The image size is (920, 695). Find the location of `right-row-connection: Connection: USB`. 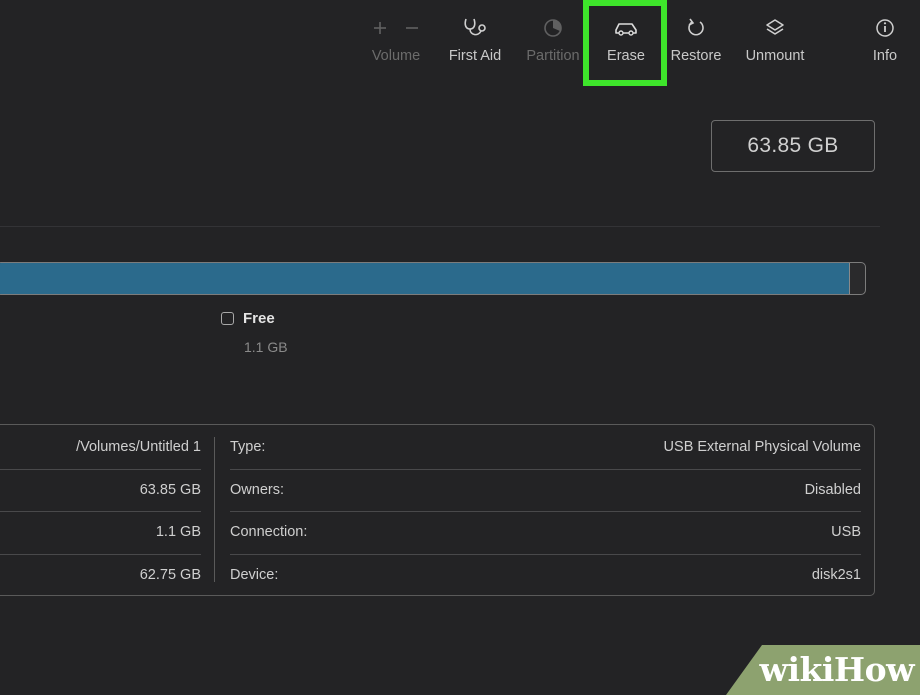

right-row-connection: Connection: USB is located at coordinates (545, 532).